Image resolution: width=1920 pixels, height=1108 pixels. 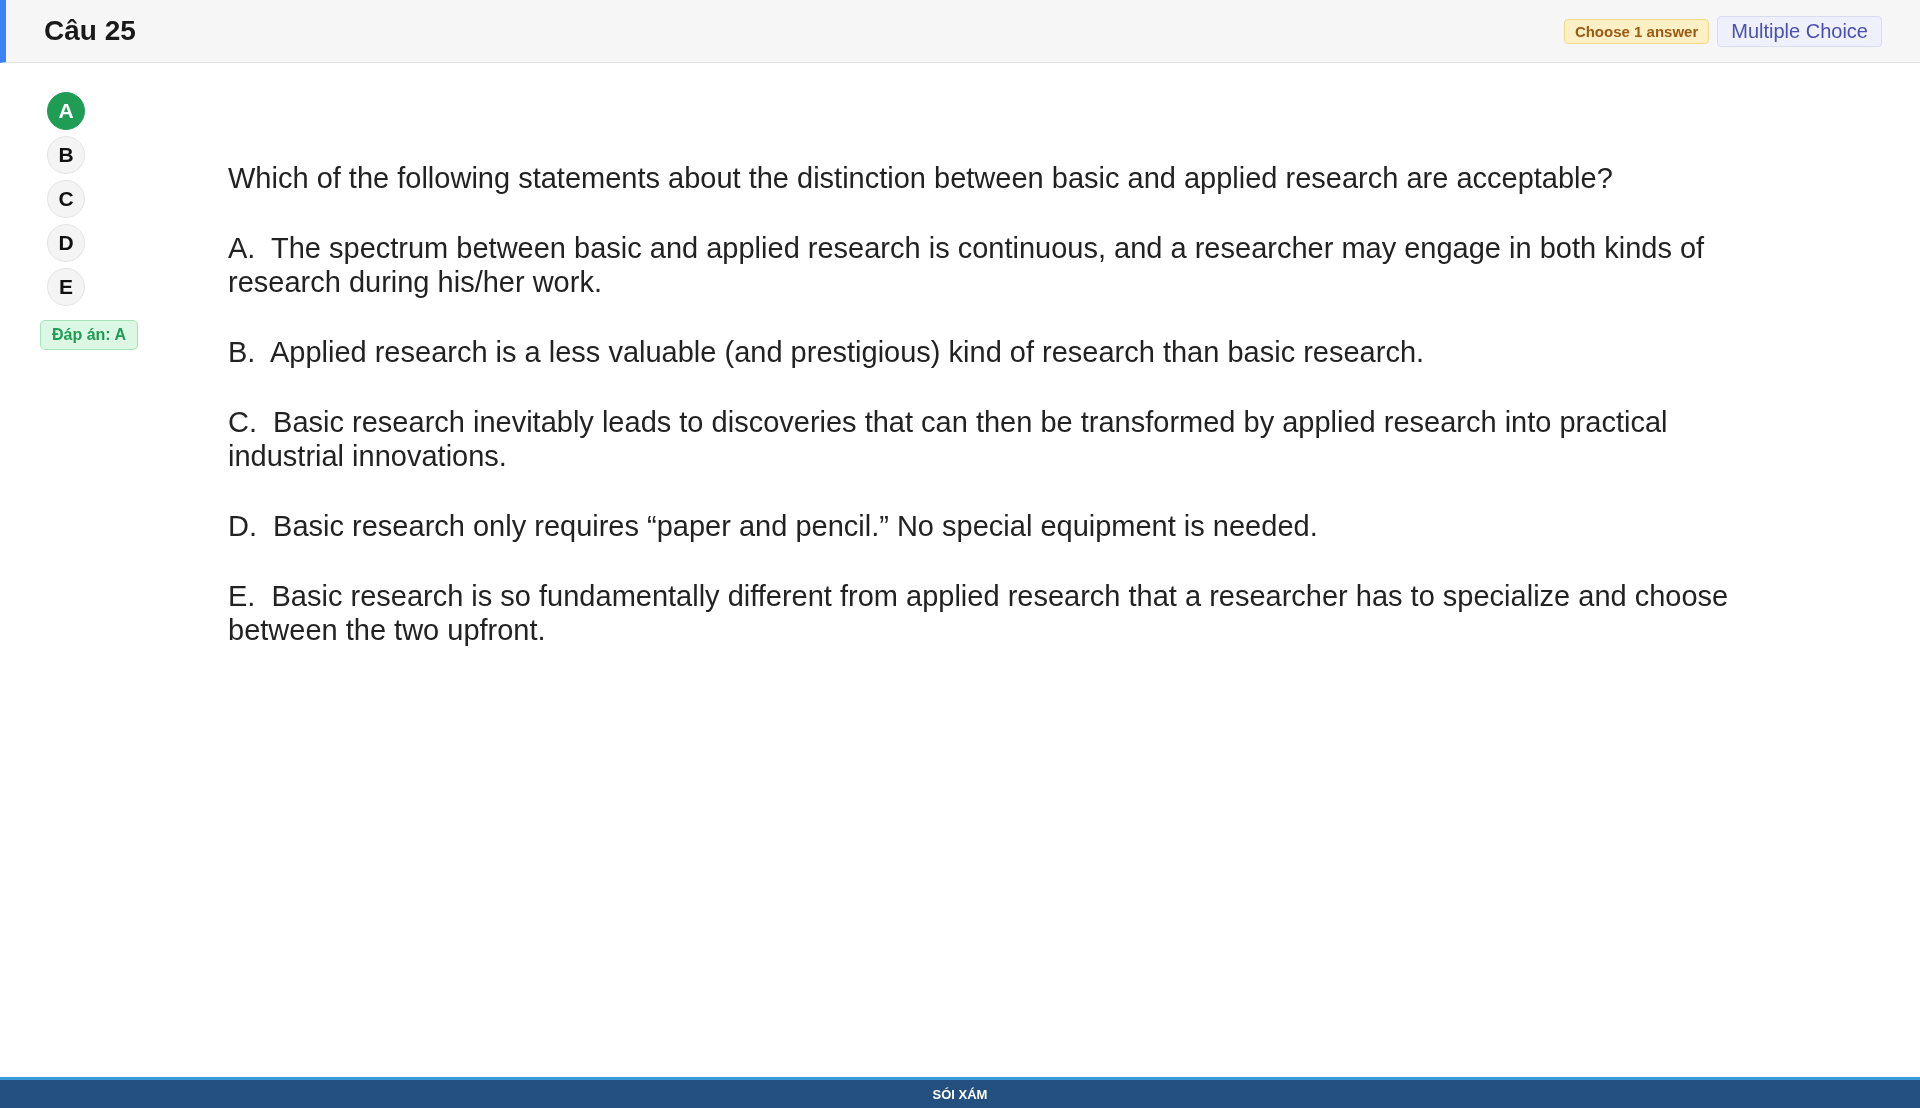 What do you see at coordinates (1799, 31) in the screenshot?
I see `question-type-badge: Multiple Choice` at bounding box center [1799, 31].